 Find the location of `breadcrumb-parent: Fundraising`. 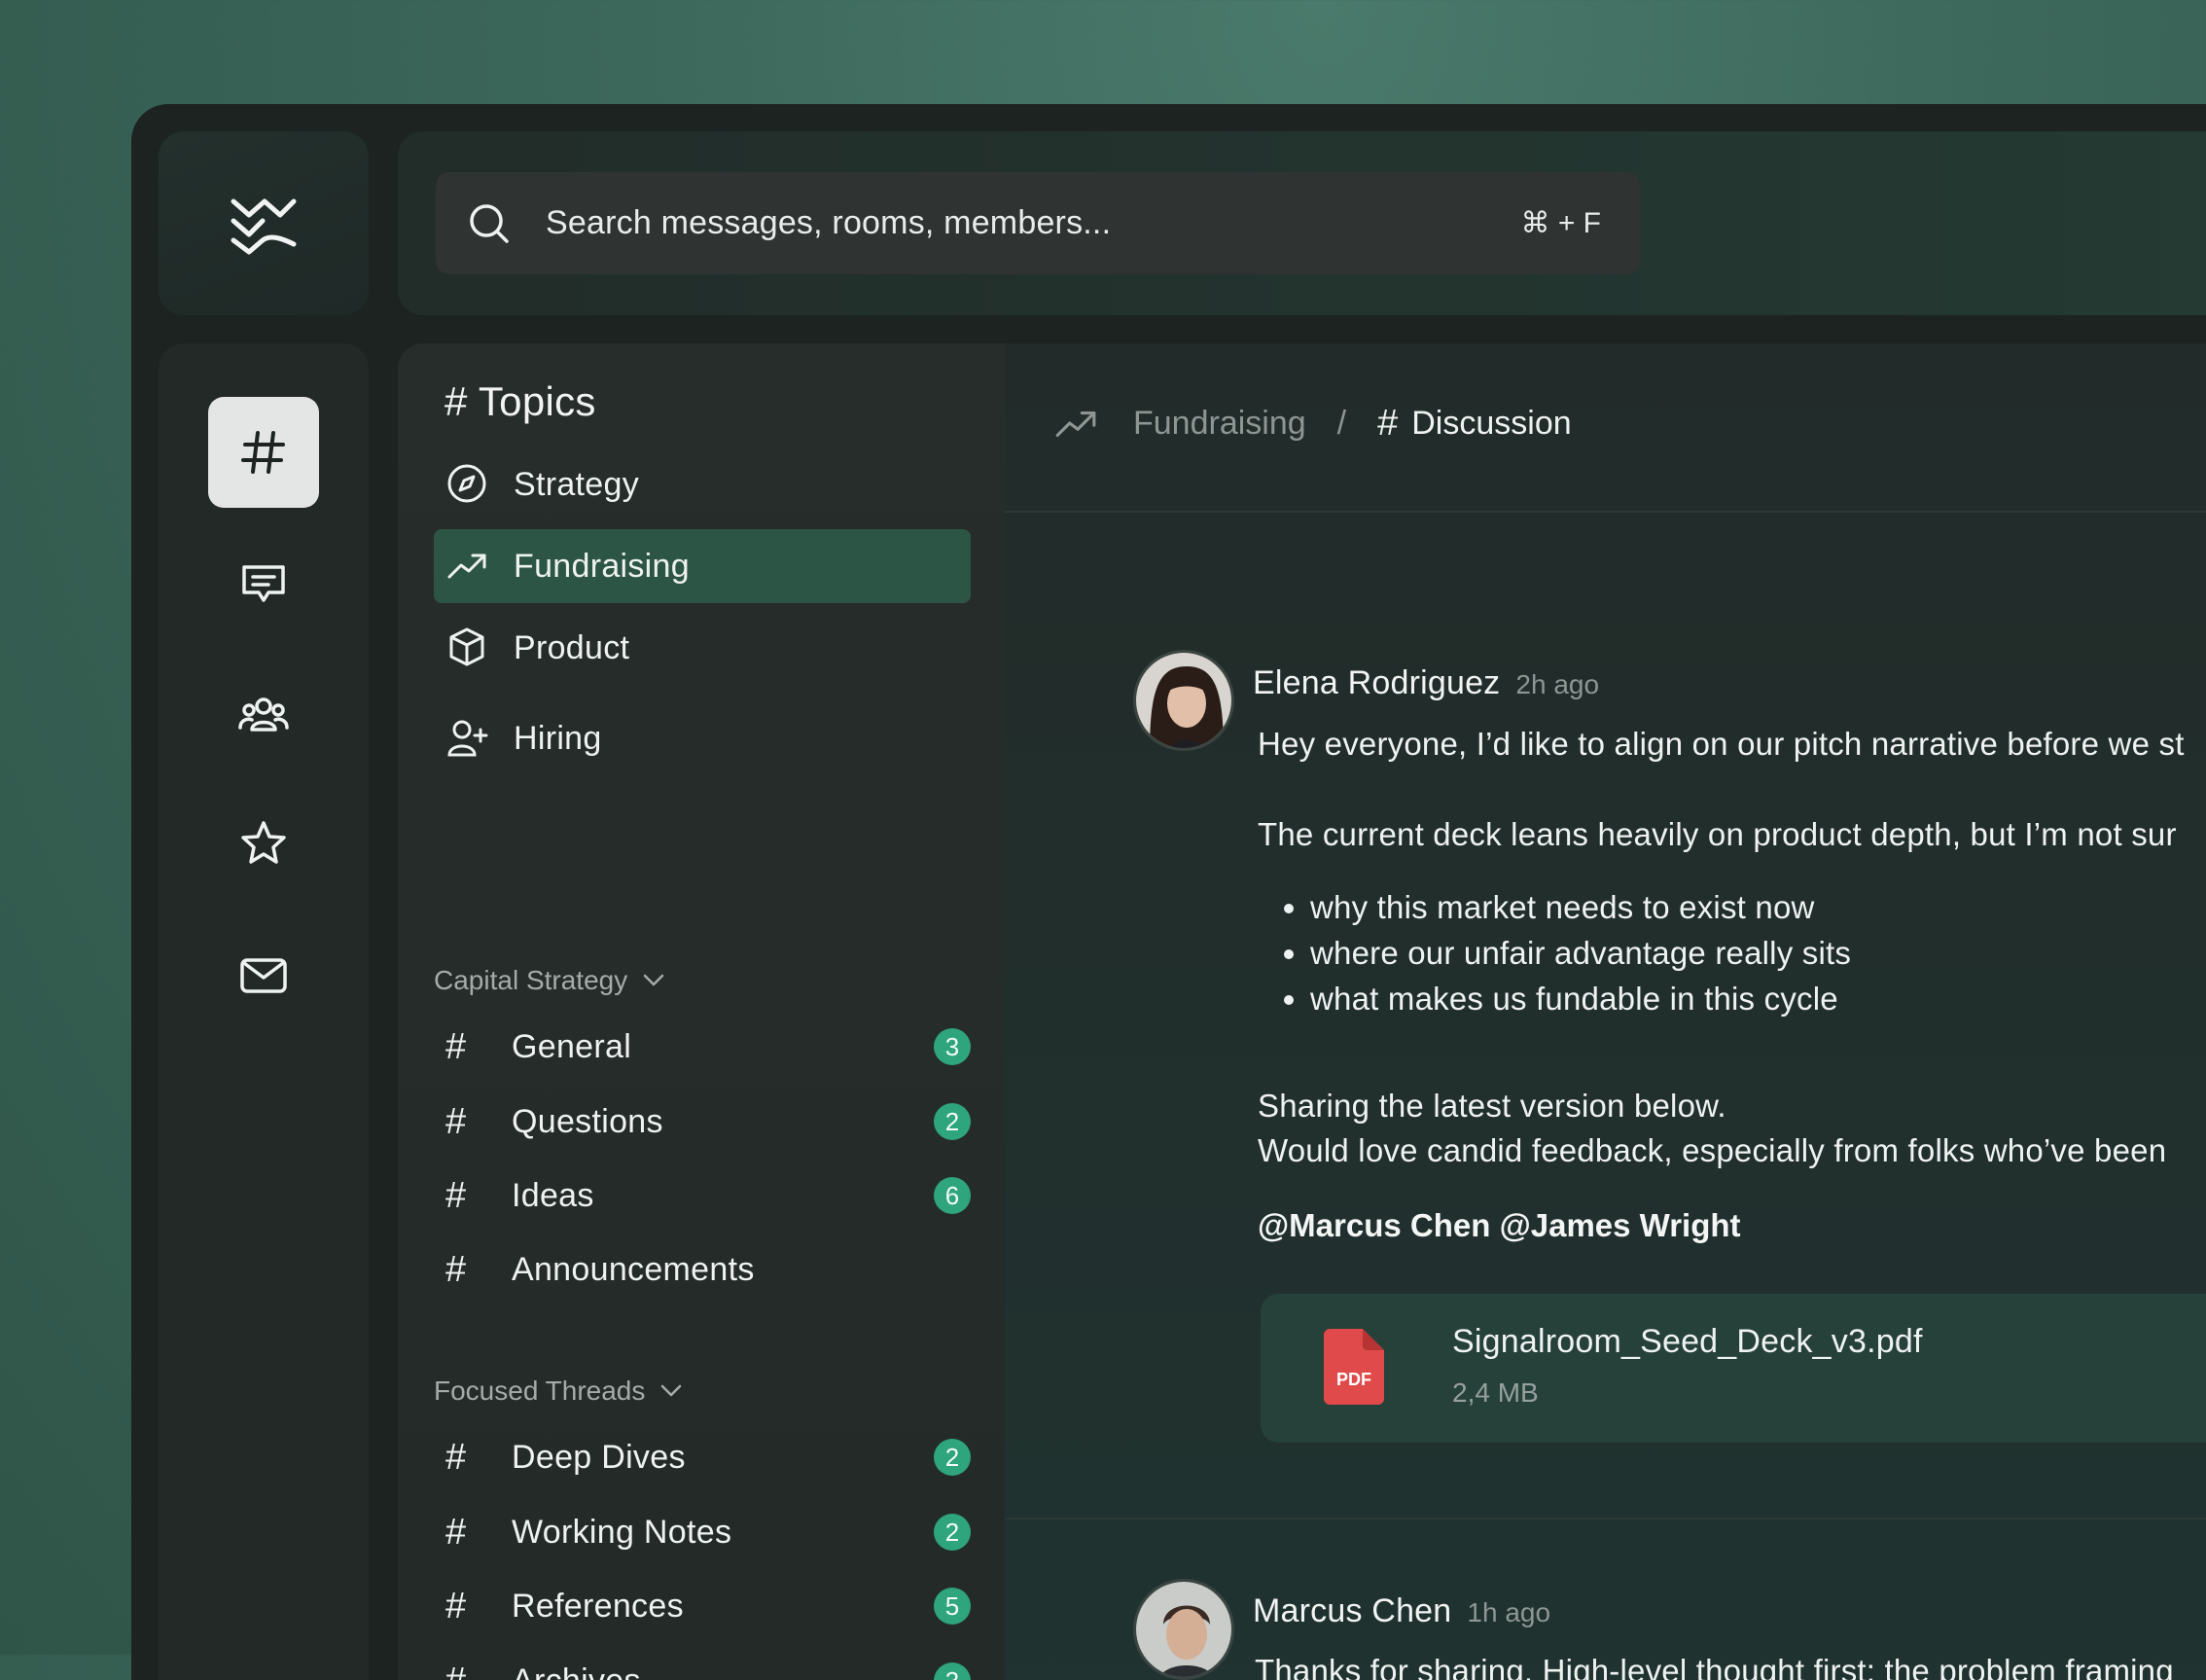

breadcrumb-parent: Fundraising is located at coordinates (1219, 424).